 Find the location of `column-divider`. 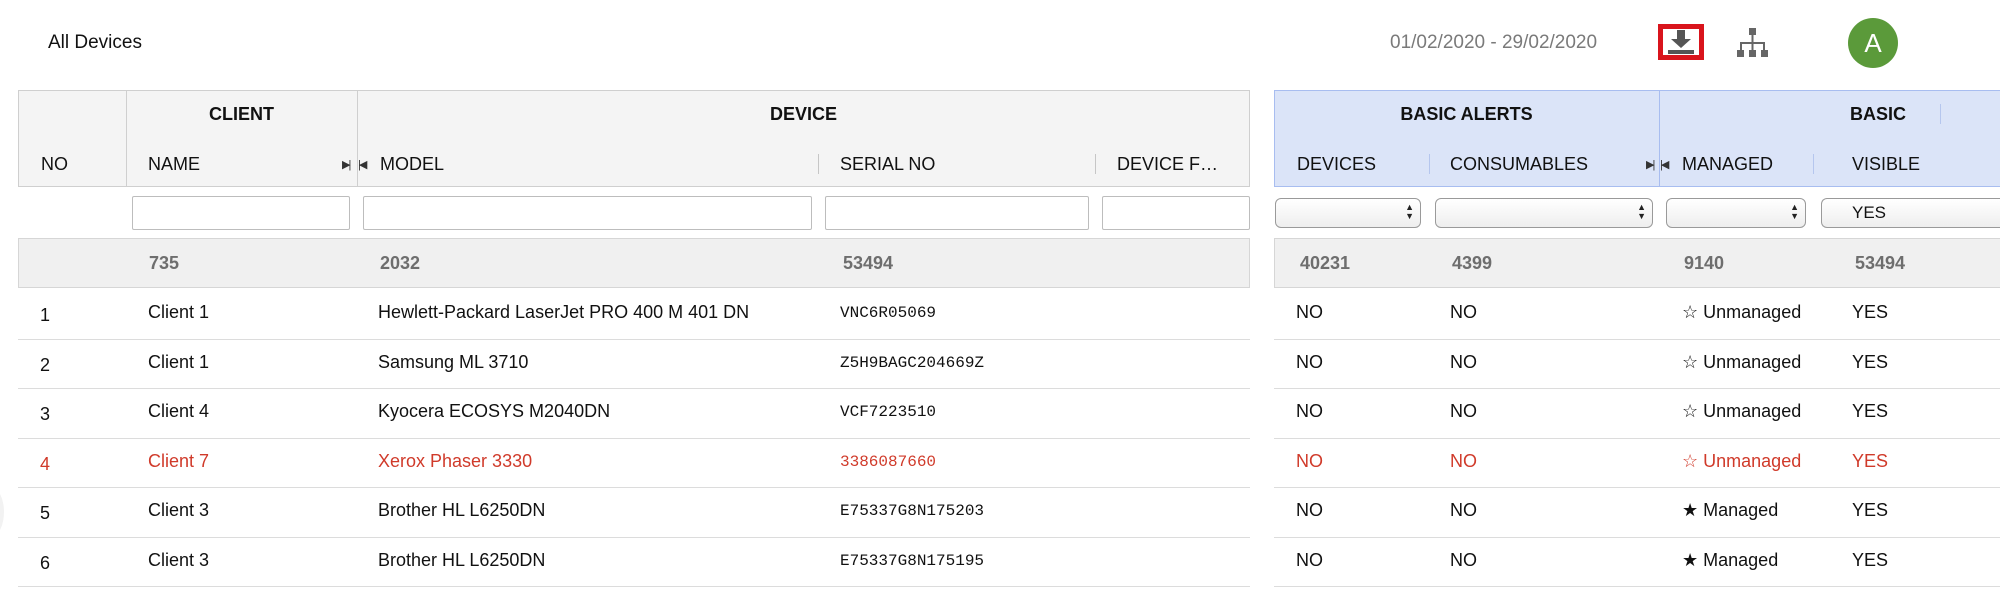

column-divider is located at coordinates (1659, 138).